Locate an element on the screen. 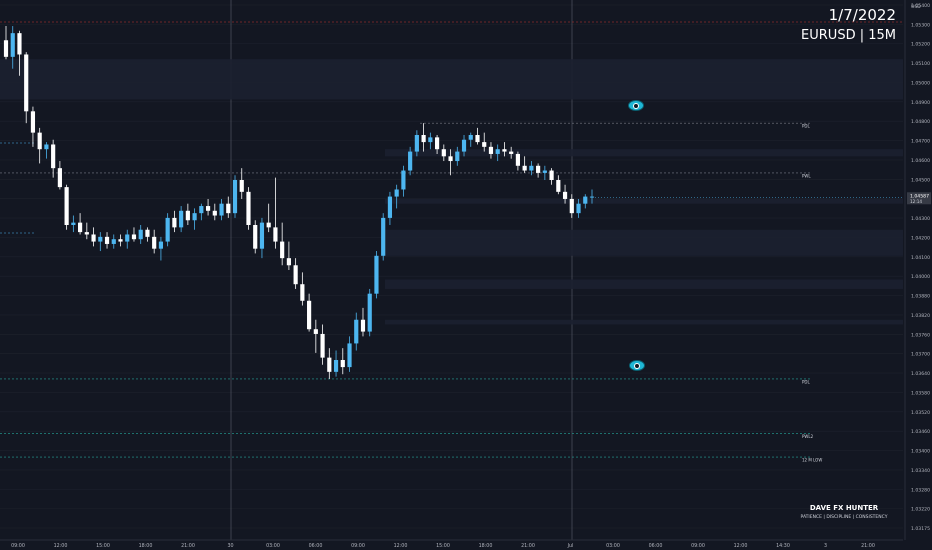 The height and width of the screenshot is (550, 932). brand-tagline: PATIENCE | DISCIPLINE | CONSISTENCY is located at coordinates (844, 517).